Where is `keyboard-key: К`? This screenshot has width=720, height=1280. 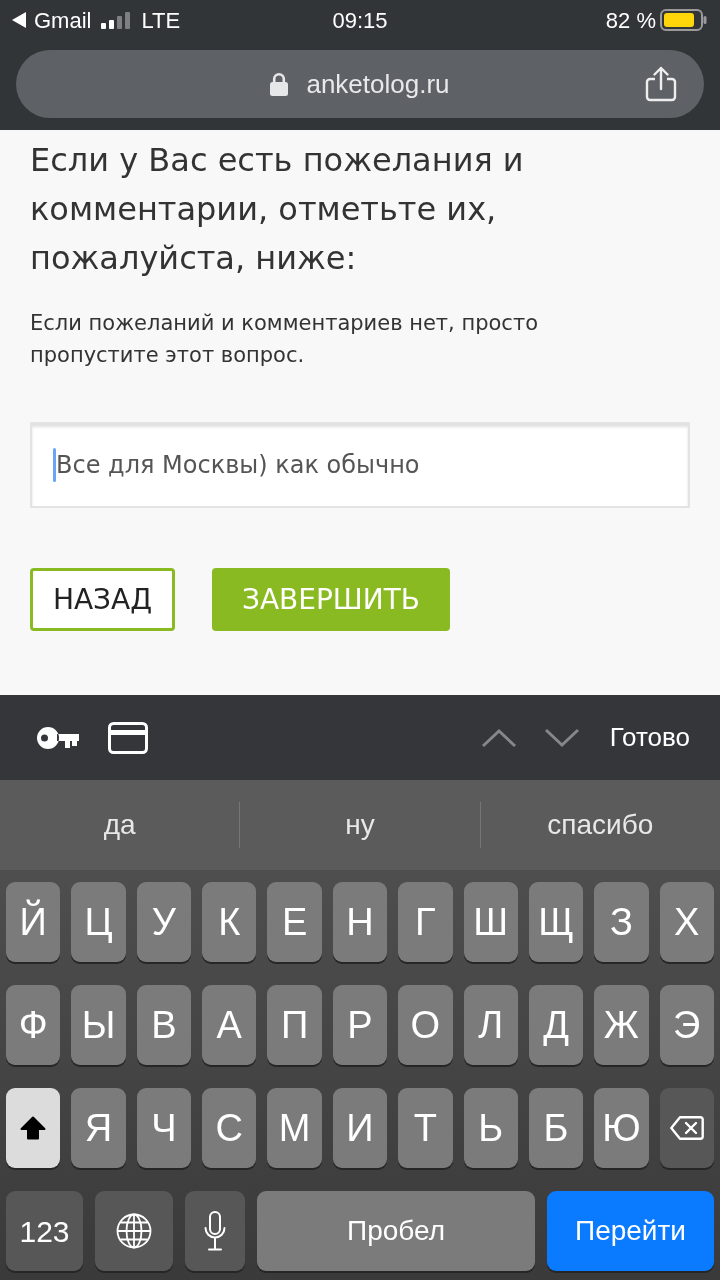 keyboard-key: К is located at coordinates (229, 922).